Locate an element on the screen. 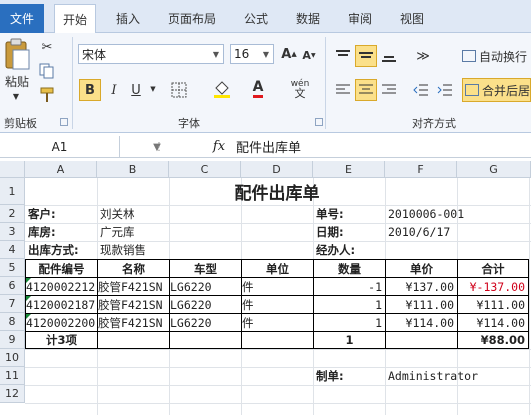 Image resolution: width=531 pixels, height=415 pixels. customer-label: 客户: is located at coordinates (61, 214).